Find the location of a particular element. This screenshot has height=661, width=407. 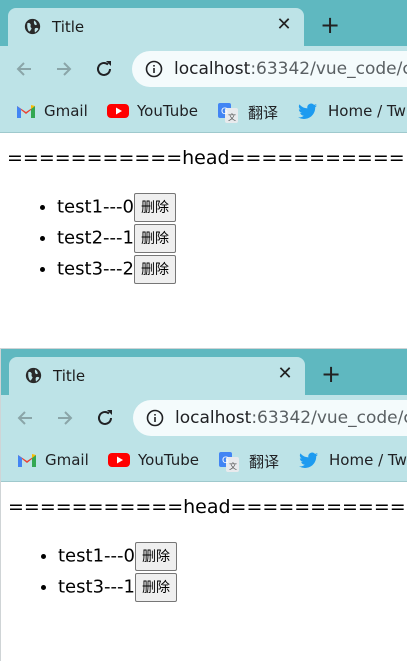

list-item: test3---2删除 is located at coordinates (116, 268).